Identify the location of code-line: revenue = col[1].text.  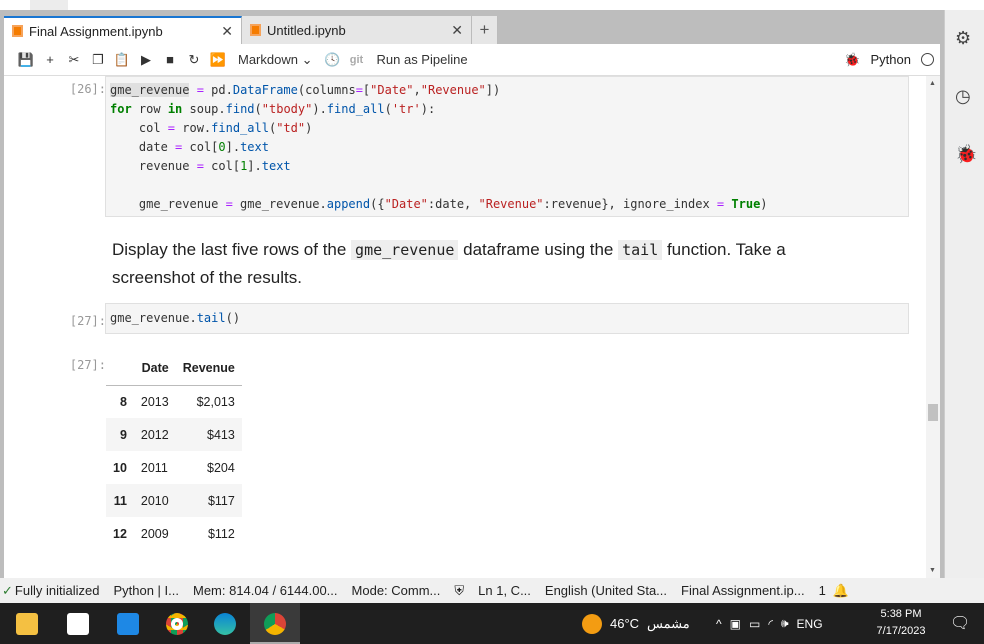
(507, 166).